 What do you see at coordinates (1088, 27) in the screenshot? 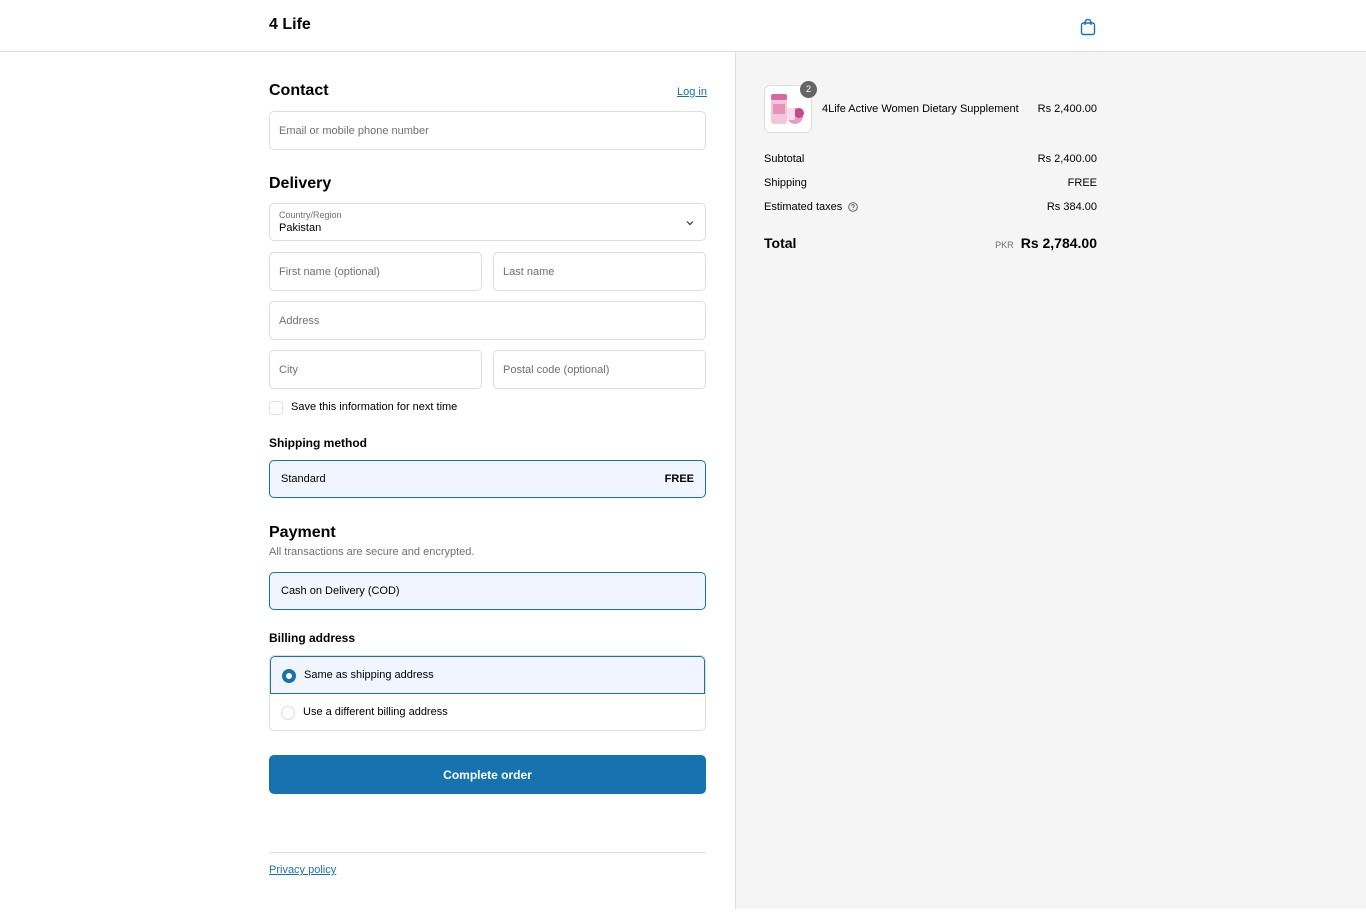
I see `shopping-bag-icon` at bounding box center [1088, 27].